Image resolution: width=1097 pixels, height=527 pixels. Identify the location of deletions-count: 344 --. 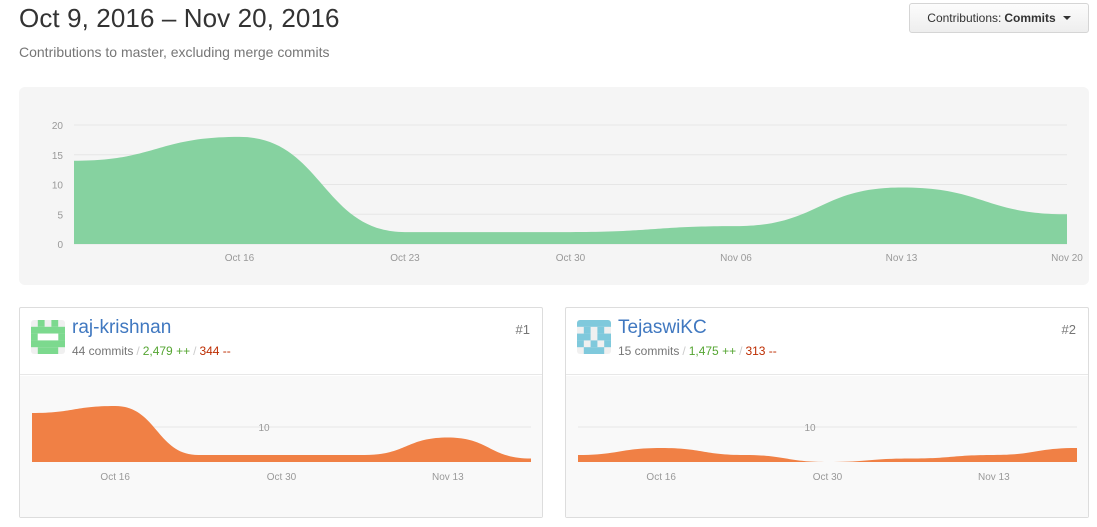
(215, 351).